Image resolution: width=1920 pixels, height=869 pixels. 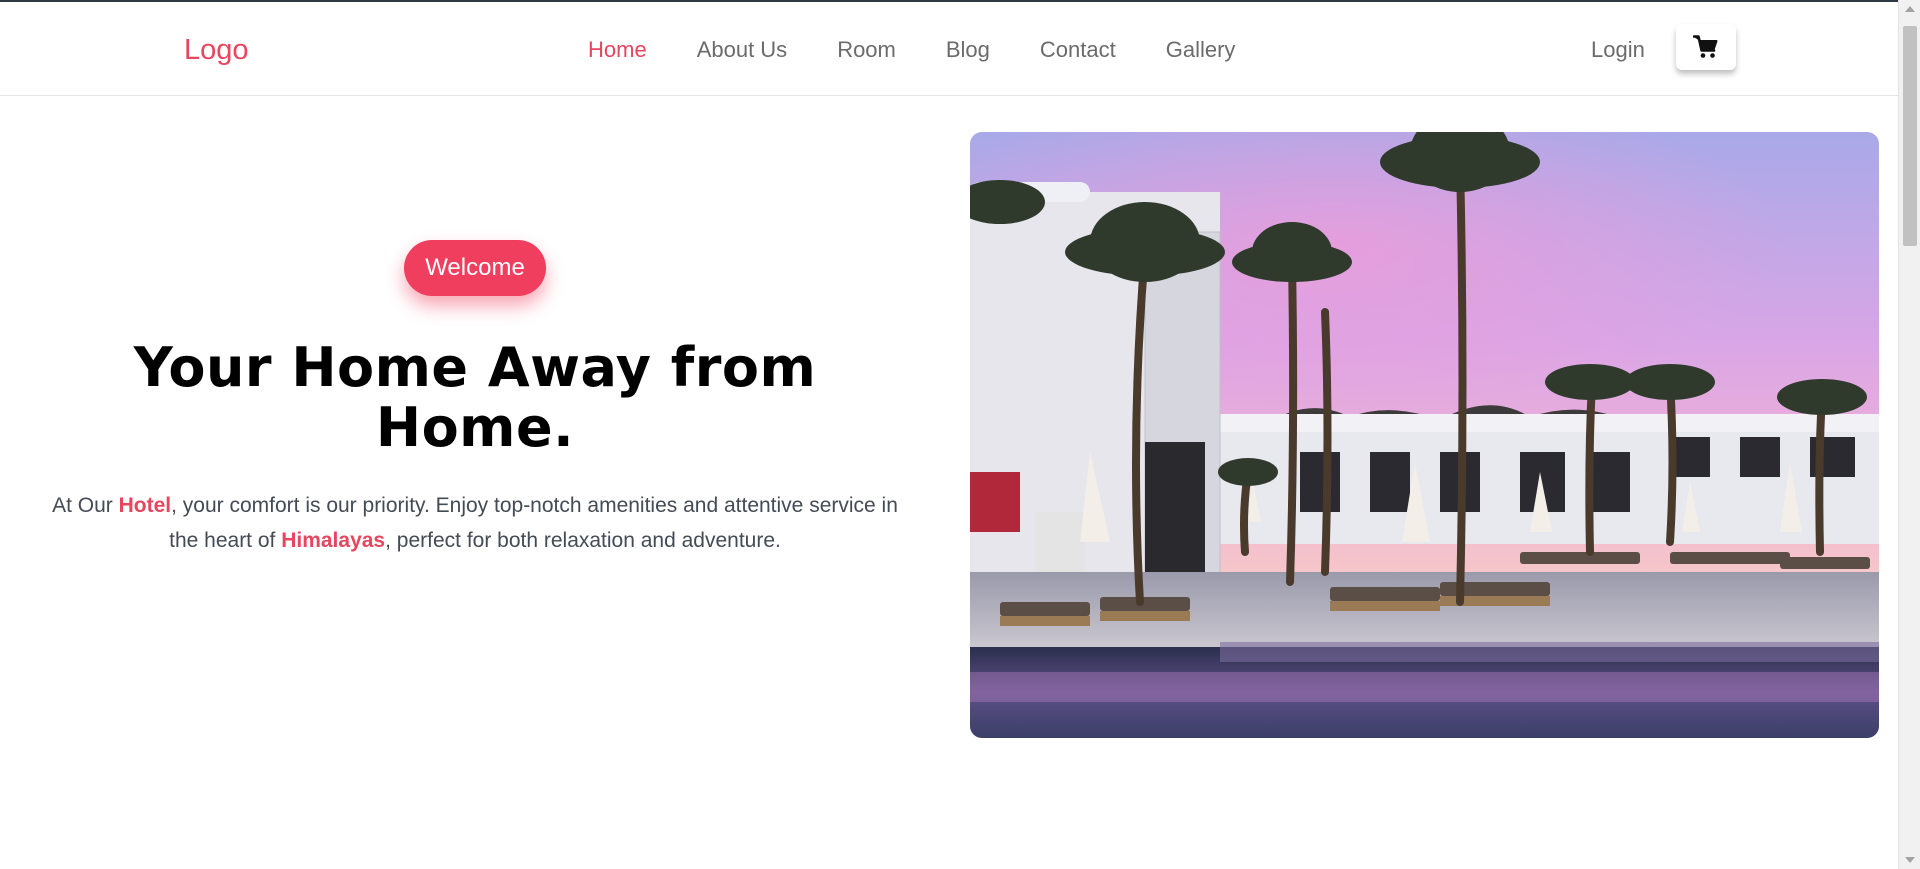 What do you see at coordinates (936, 50) in the screenshot?
I see `main-nav: Home About Us Room Blog Contact Gallery` at bounding box center [936, 50].